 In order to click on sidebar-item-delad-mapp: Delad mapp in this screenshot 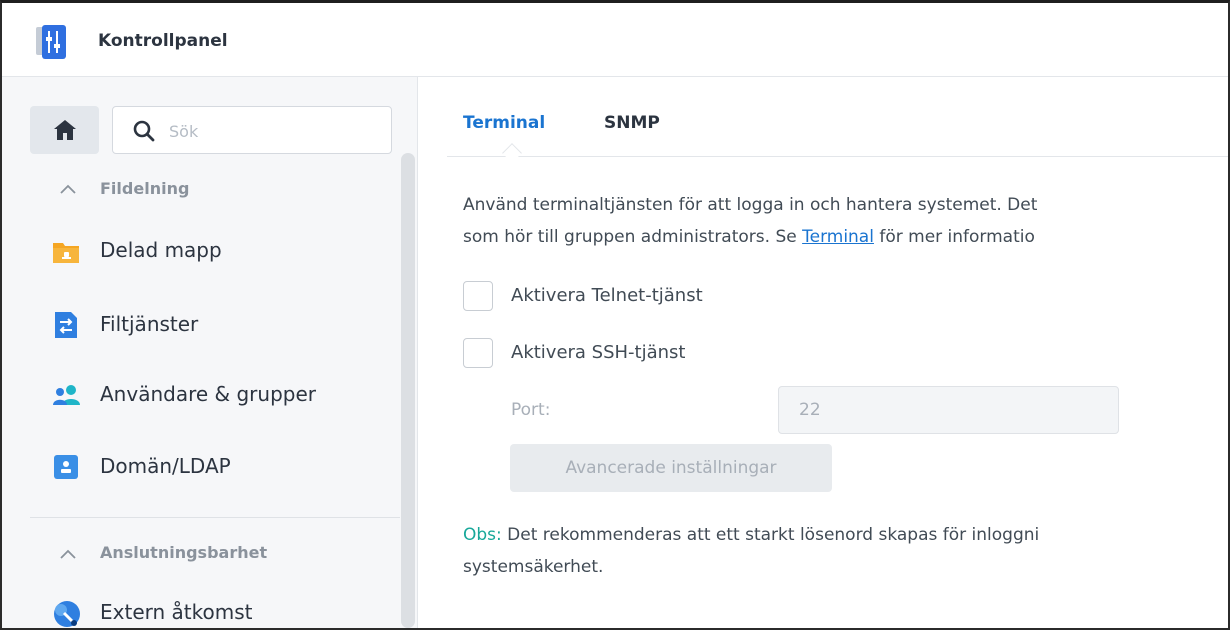, I will do `click(212, 251)`.